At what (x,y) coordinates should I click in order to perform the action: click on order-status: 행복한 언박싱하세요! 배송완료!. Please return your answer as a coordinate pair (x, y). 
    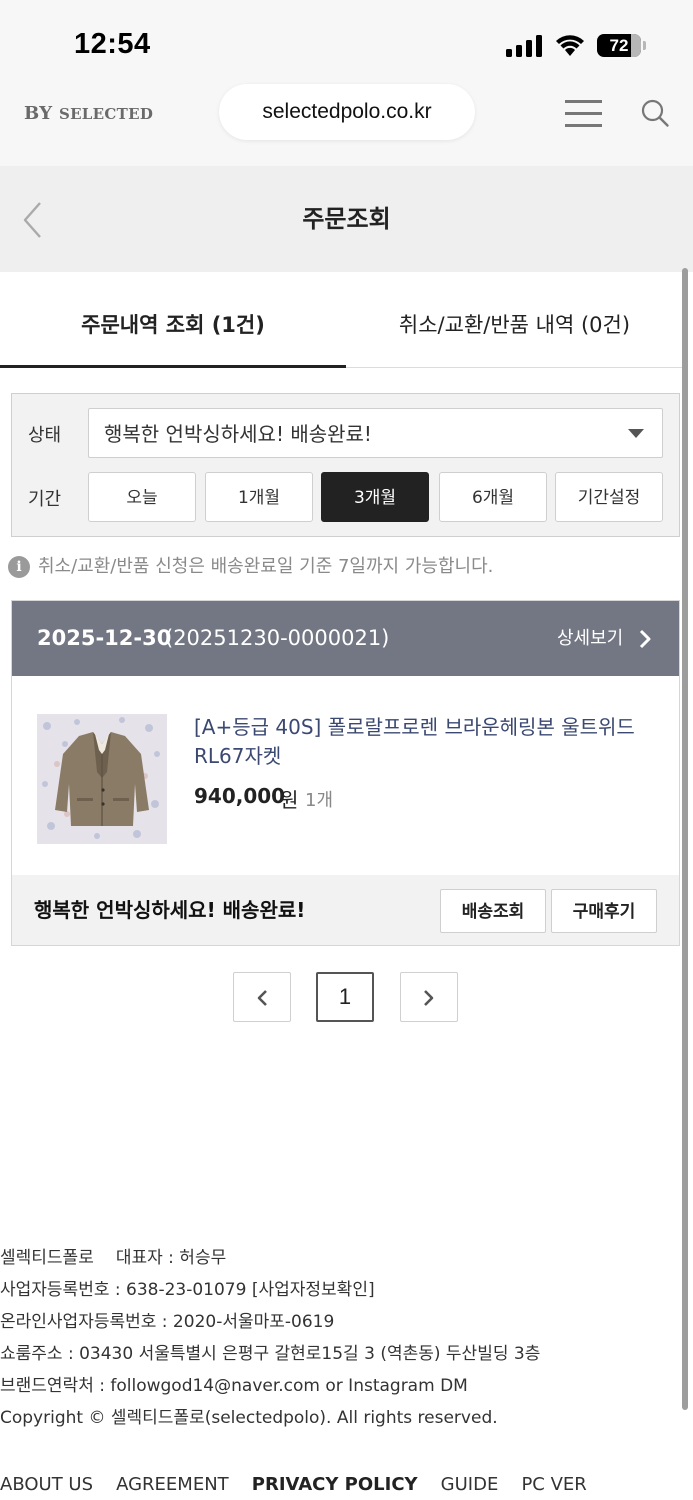
    Looking at the image, I should click on (170, 910).